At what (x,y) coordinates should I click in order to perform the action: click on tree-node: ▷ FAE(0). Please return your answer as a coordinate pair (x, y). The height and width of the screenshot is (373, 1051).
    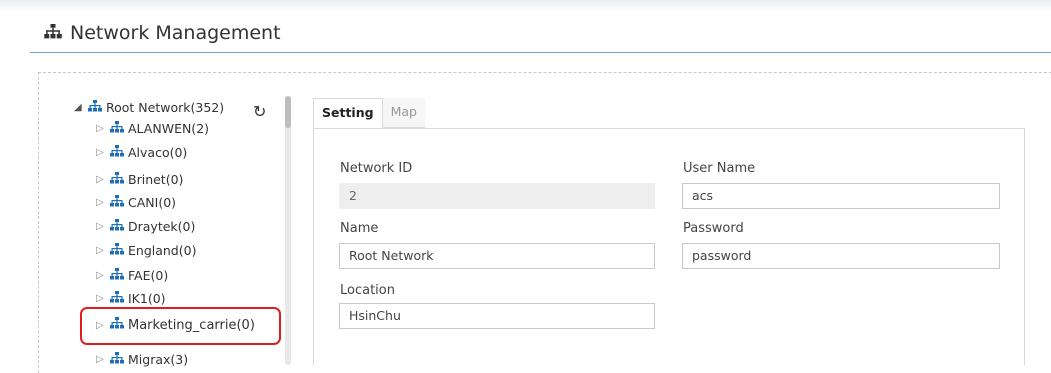
    Looking at the image, I should click on (132, 275).